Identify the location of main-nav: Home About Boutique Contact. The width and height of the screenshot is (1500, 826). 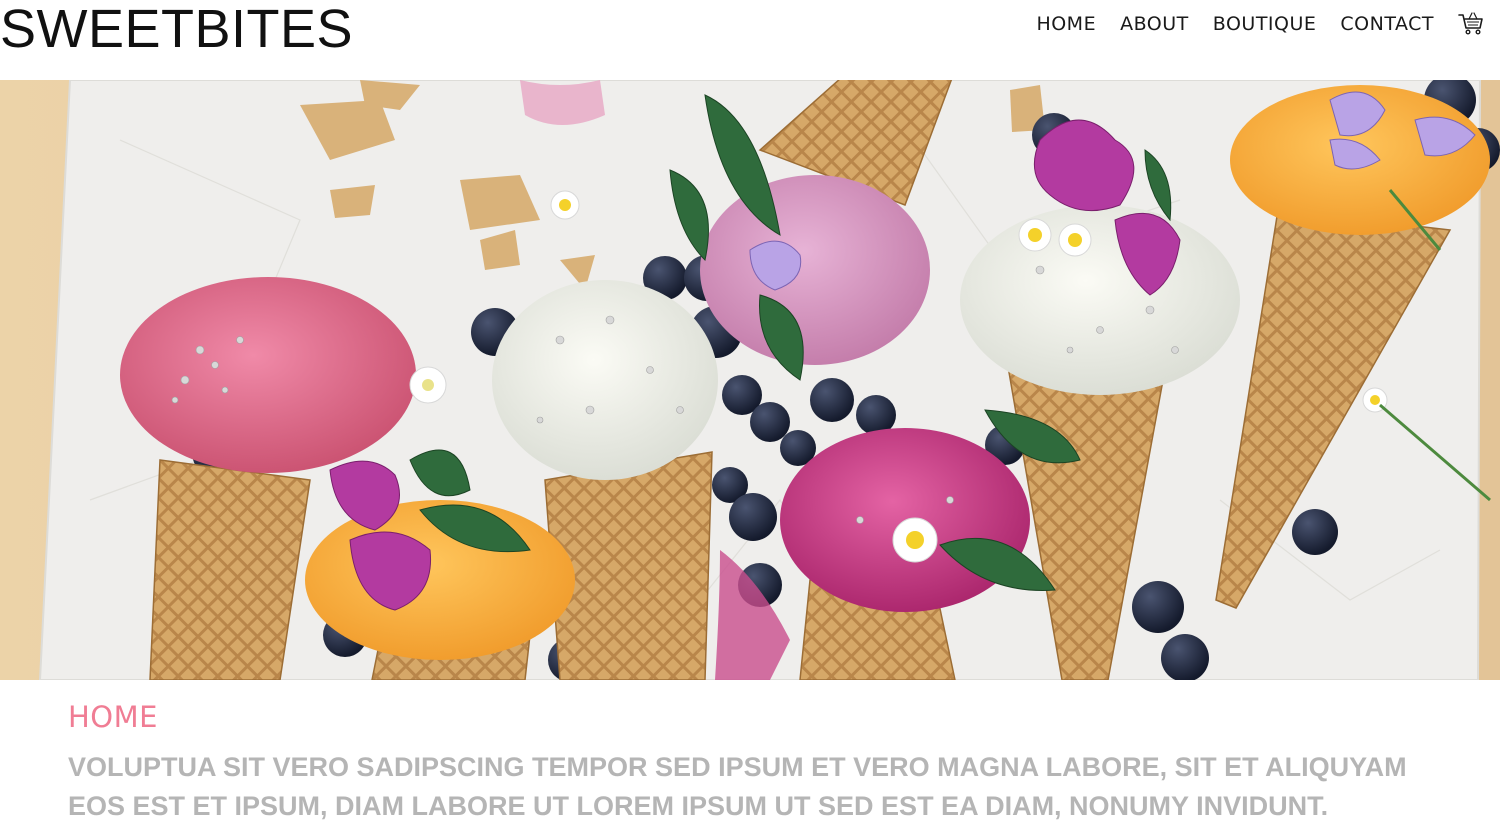
(1249, 24).